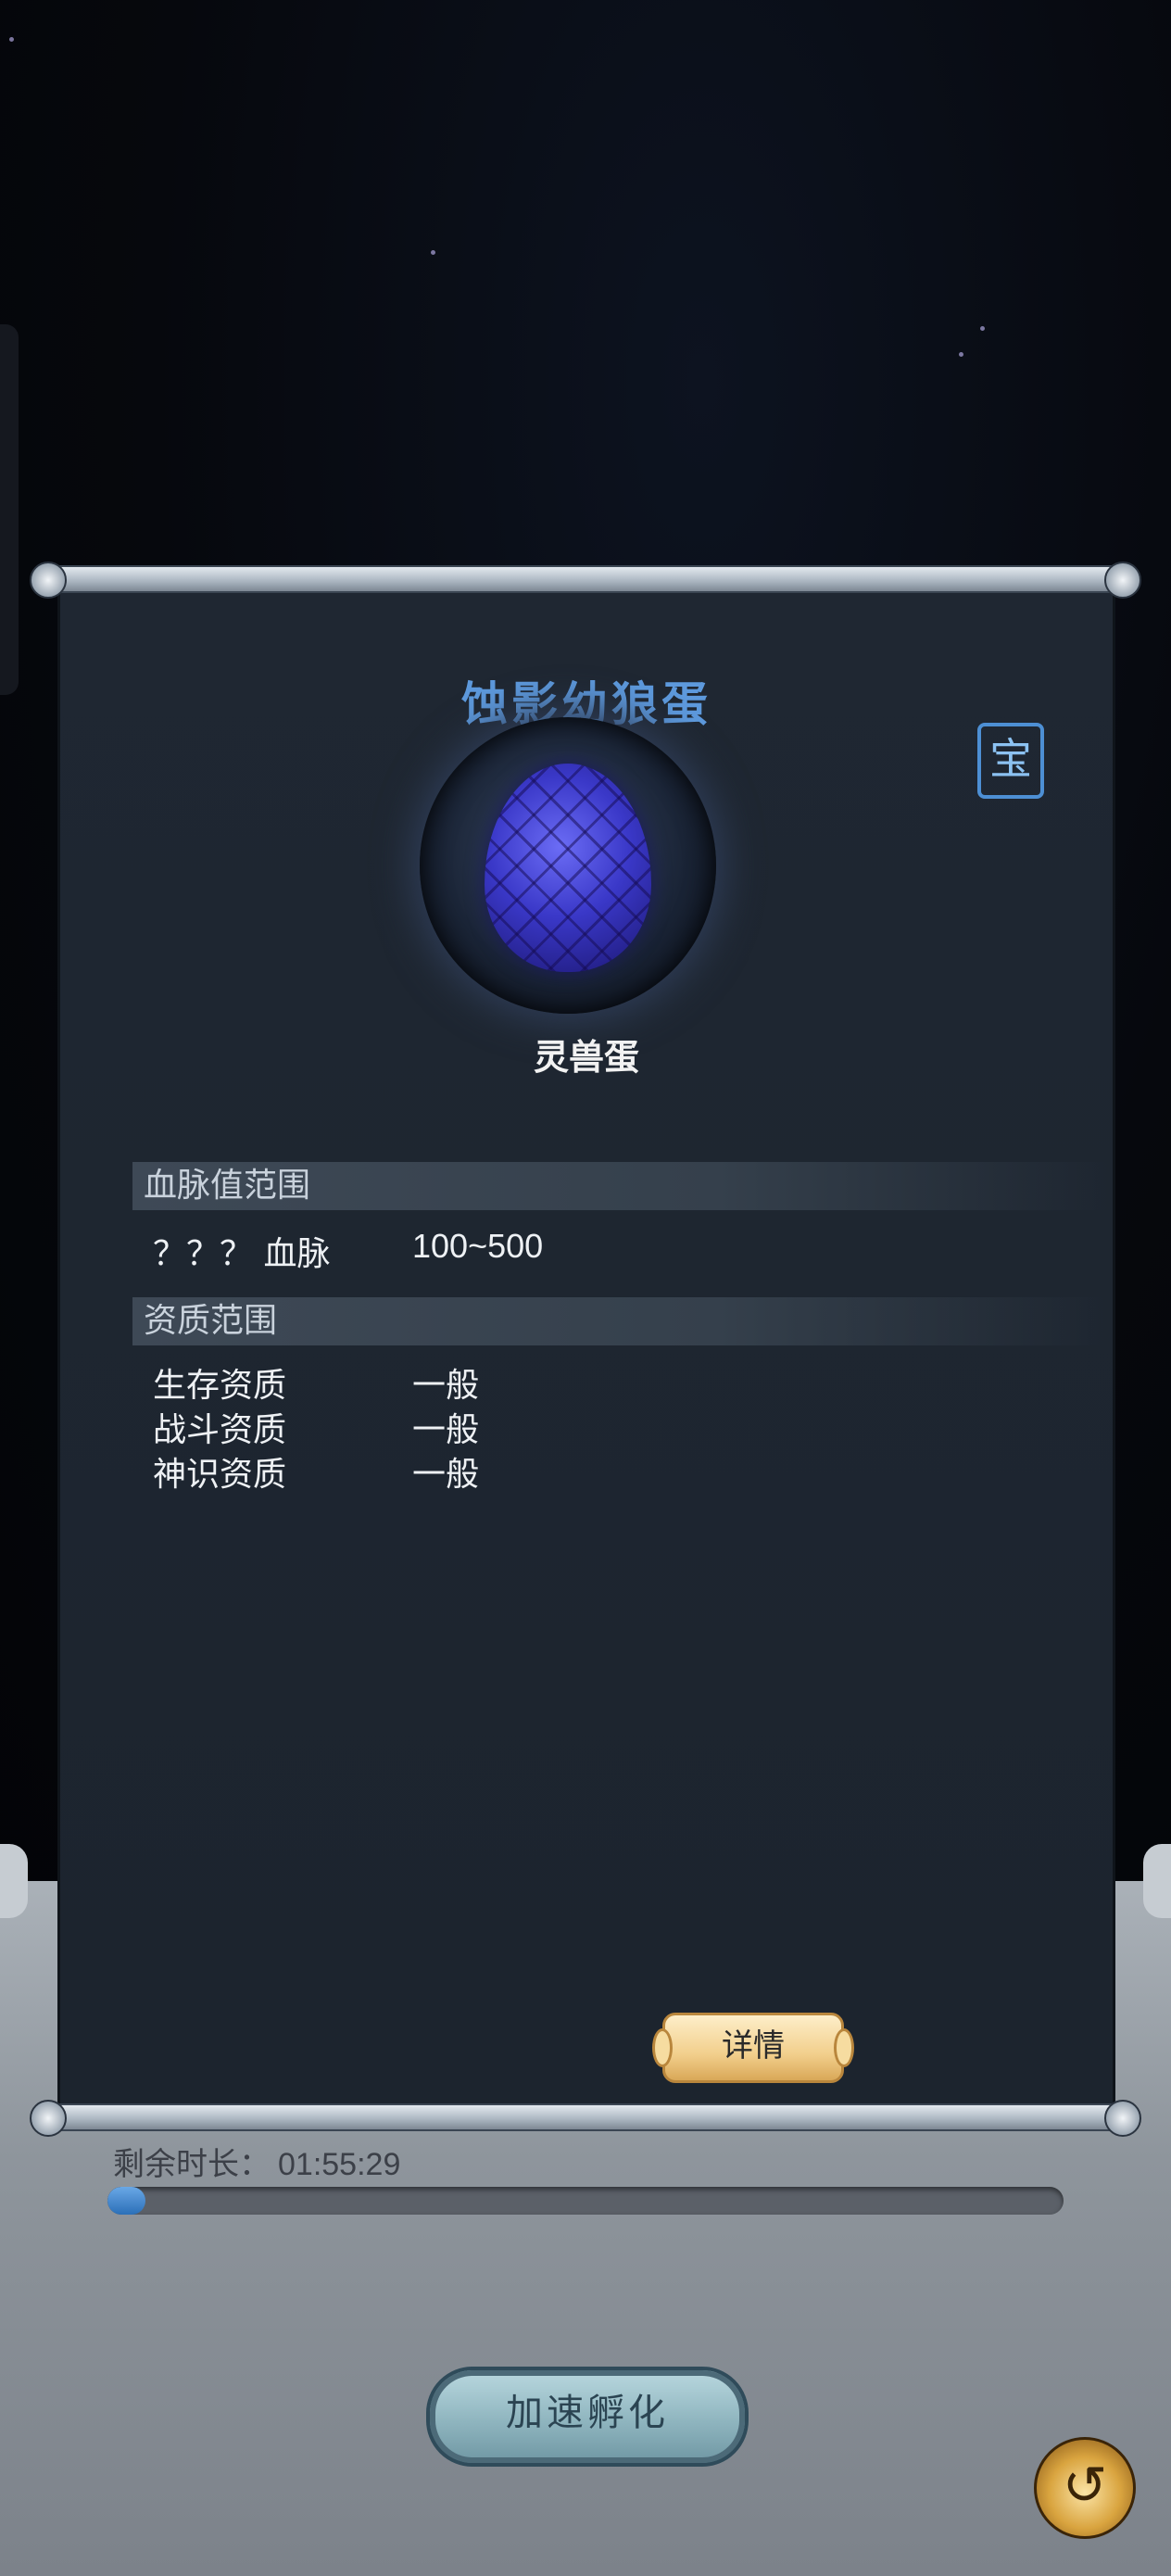 The width and height of the screenshot is (1171, 2576). I want to click on treasure-seal-icon: 宝, so click(1011, 761).